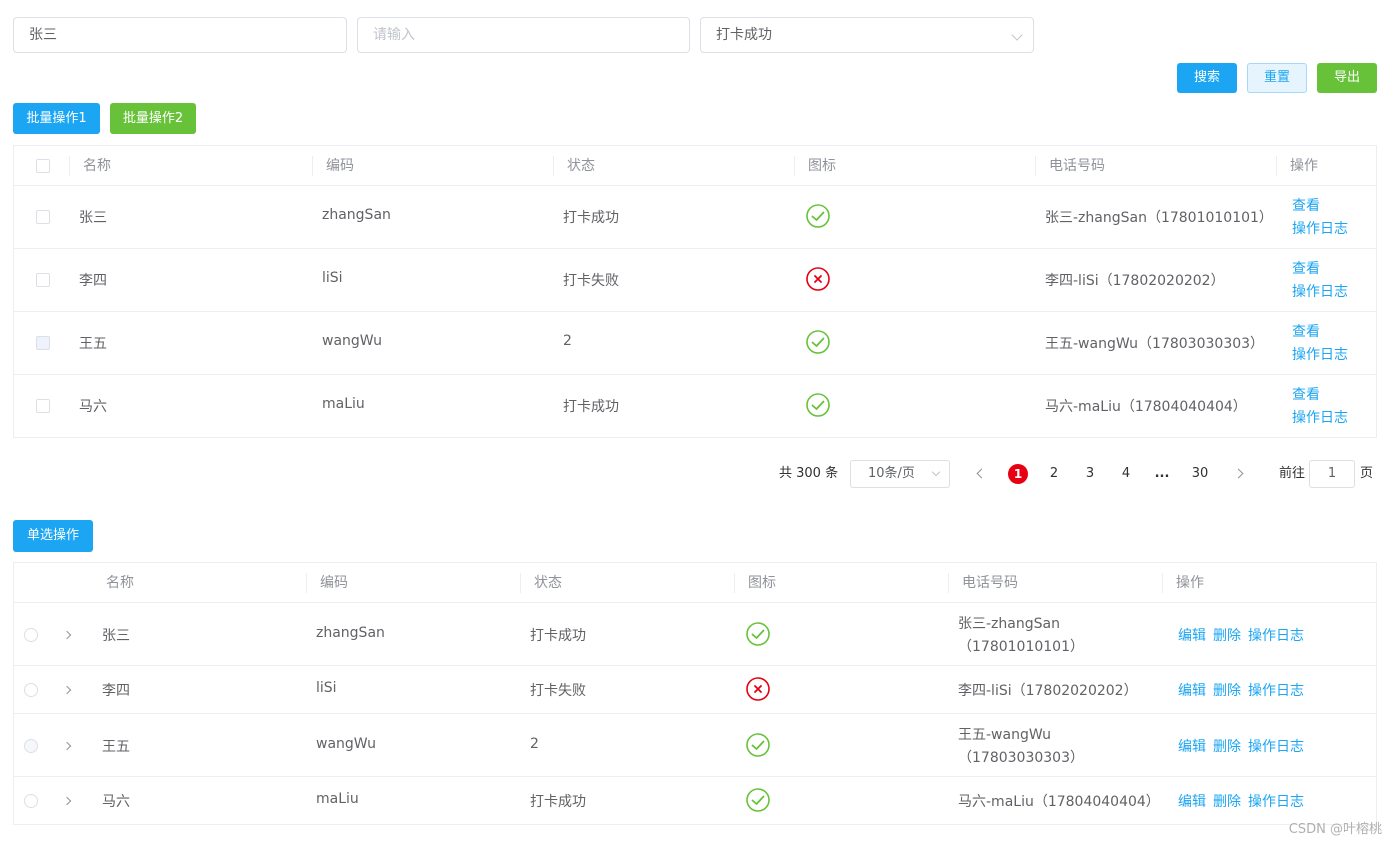 The width and height of the screenshot is (1396, 845). I want to click on cell-status: 打卡失败, so click(558, 691).